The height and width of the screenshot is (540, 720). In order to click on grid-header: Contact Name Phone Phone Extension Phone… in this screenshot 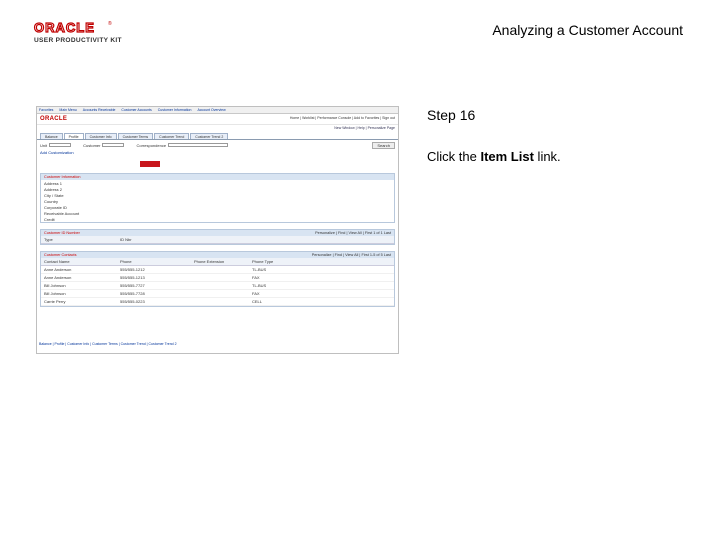, I will do `click(217, 262)`.